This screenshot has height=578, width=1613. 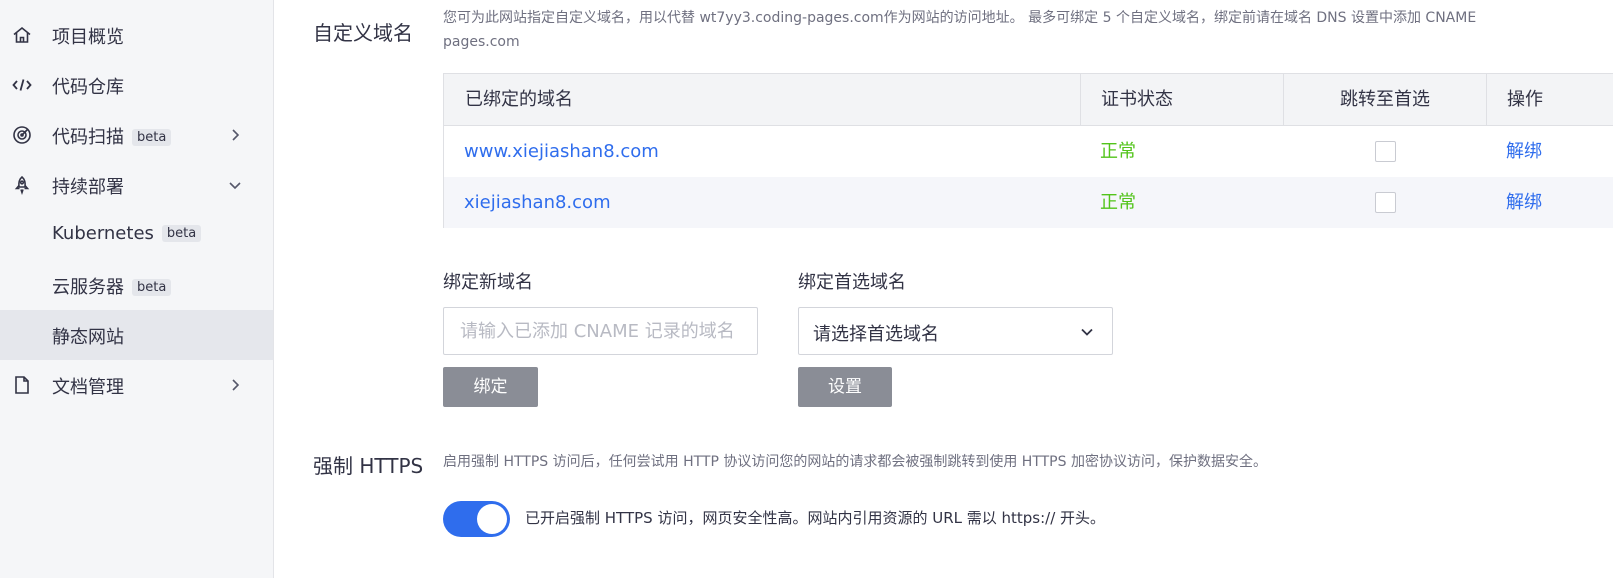 What do you see at coordinates (22, 135) in the screenshot?
I see `radar-icon` at bounding box center [22, 135].